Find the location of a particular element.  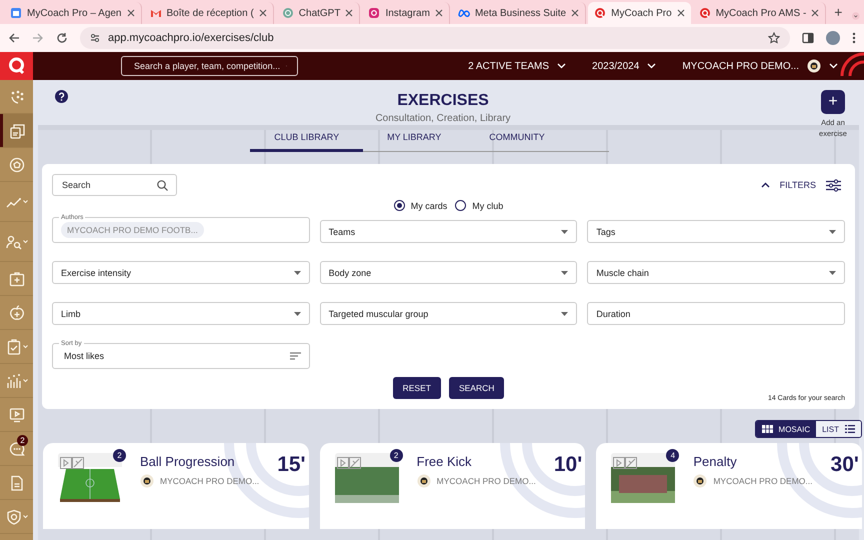

star-icon is located at coordinates (774, 38).